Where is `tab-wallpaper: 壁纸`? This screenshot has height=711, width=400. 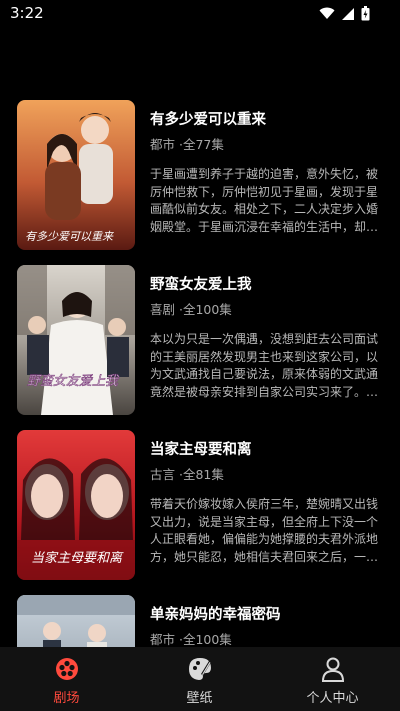 tab-wallpaper: 壁纸 is located at coordinates (199, 679).